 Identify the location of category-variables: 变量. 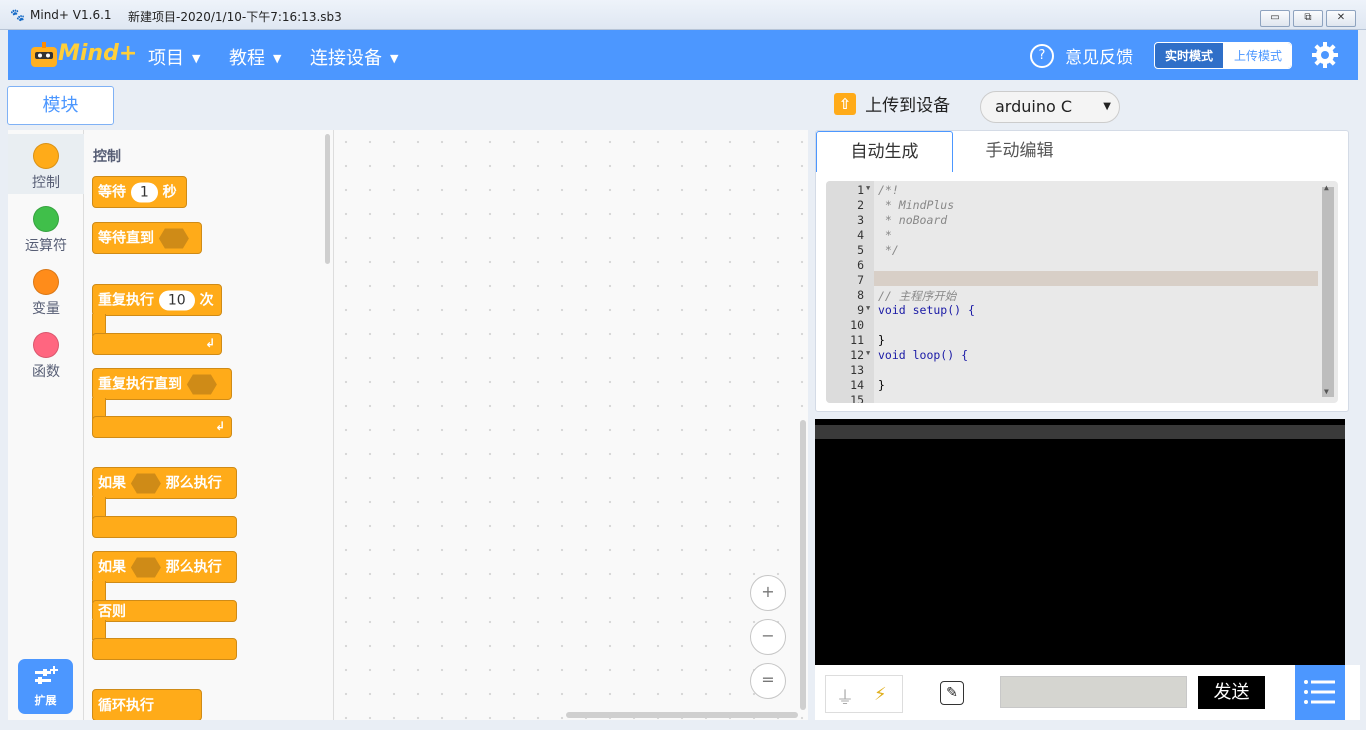
(46, 290).